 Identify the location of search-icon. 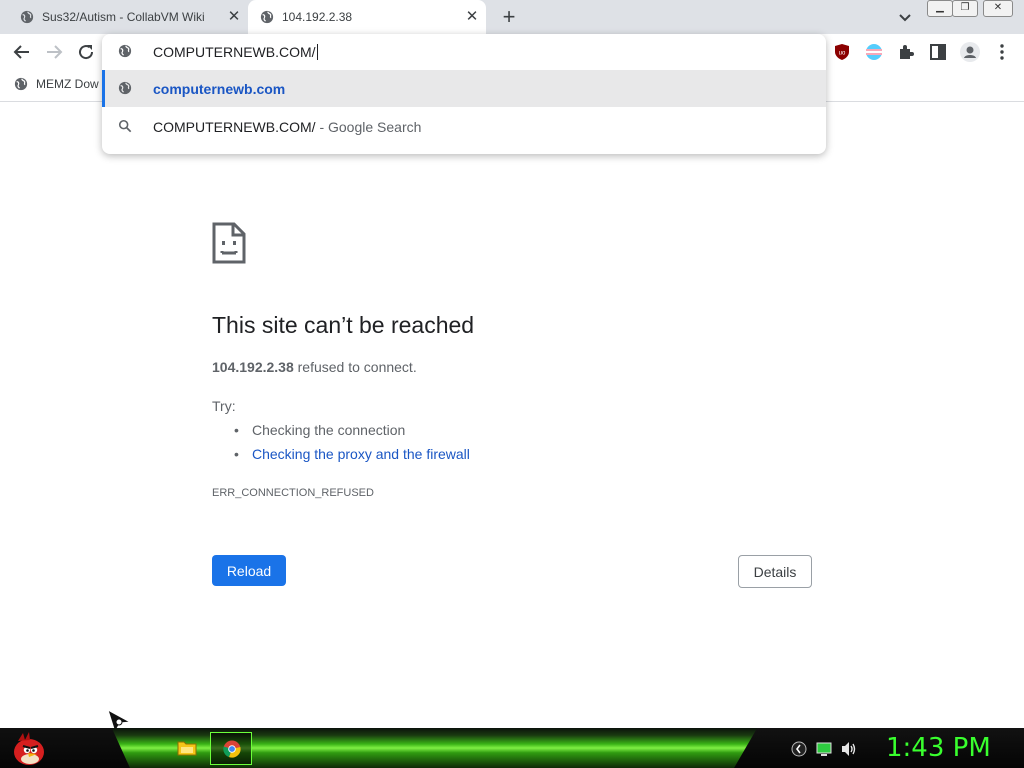
(125, 126).